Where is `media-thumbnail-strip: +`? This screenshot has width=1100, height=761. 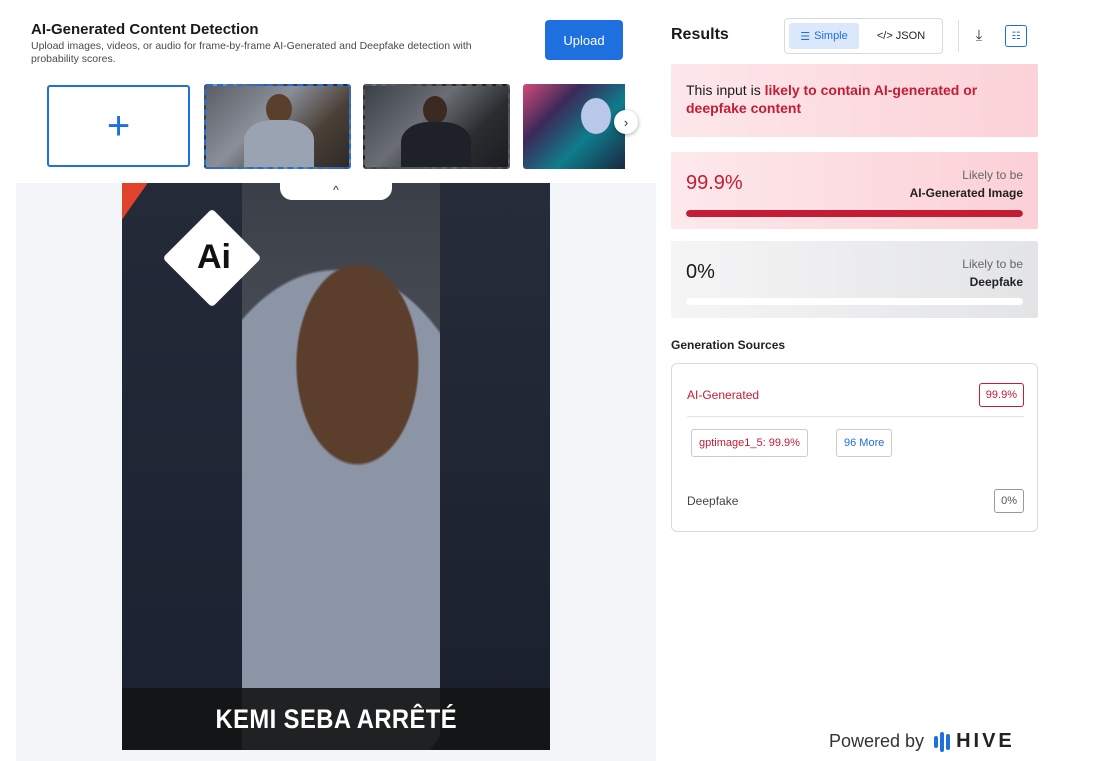 media-thumbnail-strip: + is located at coordinates (336, 126).